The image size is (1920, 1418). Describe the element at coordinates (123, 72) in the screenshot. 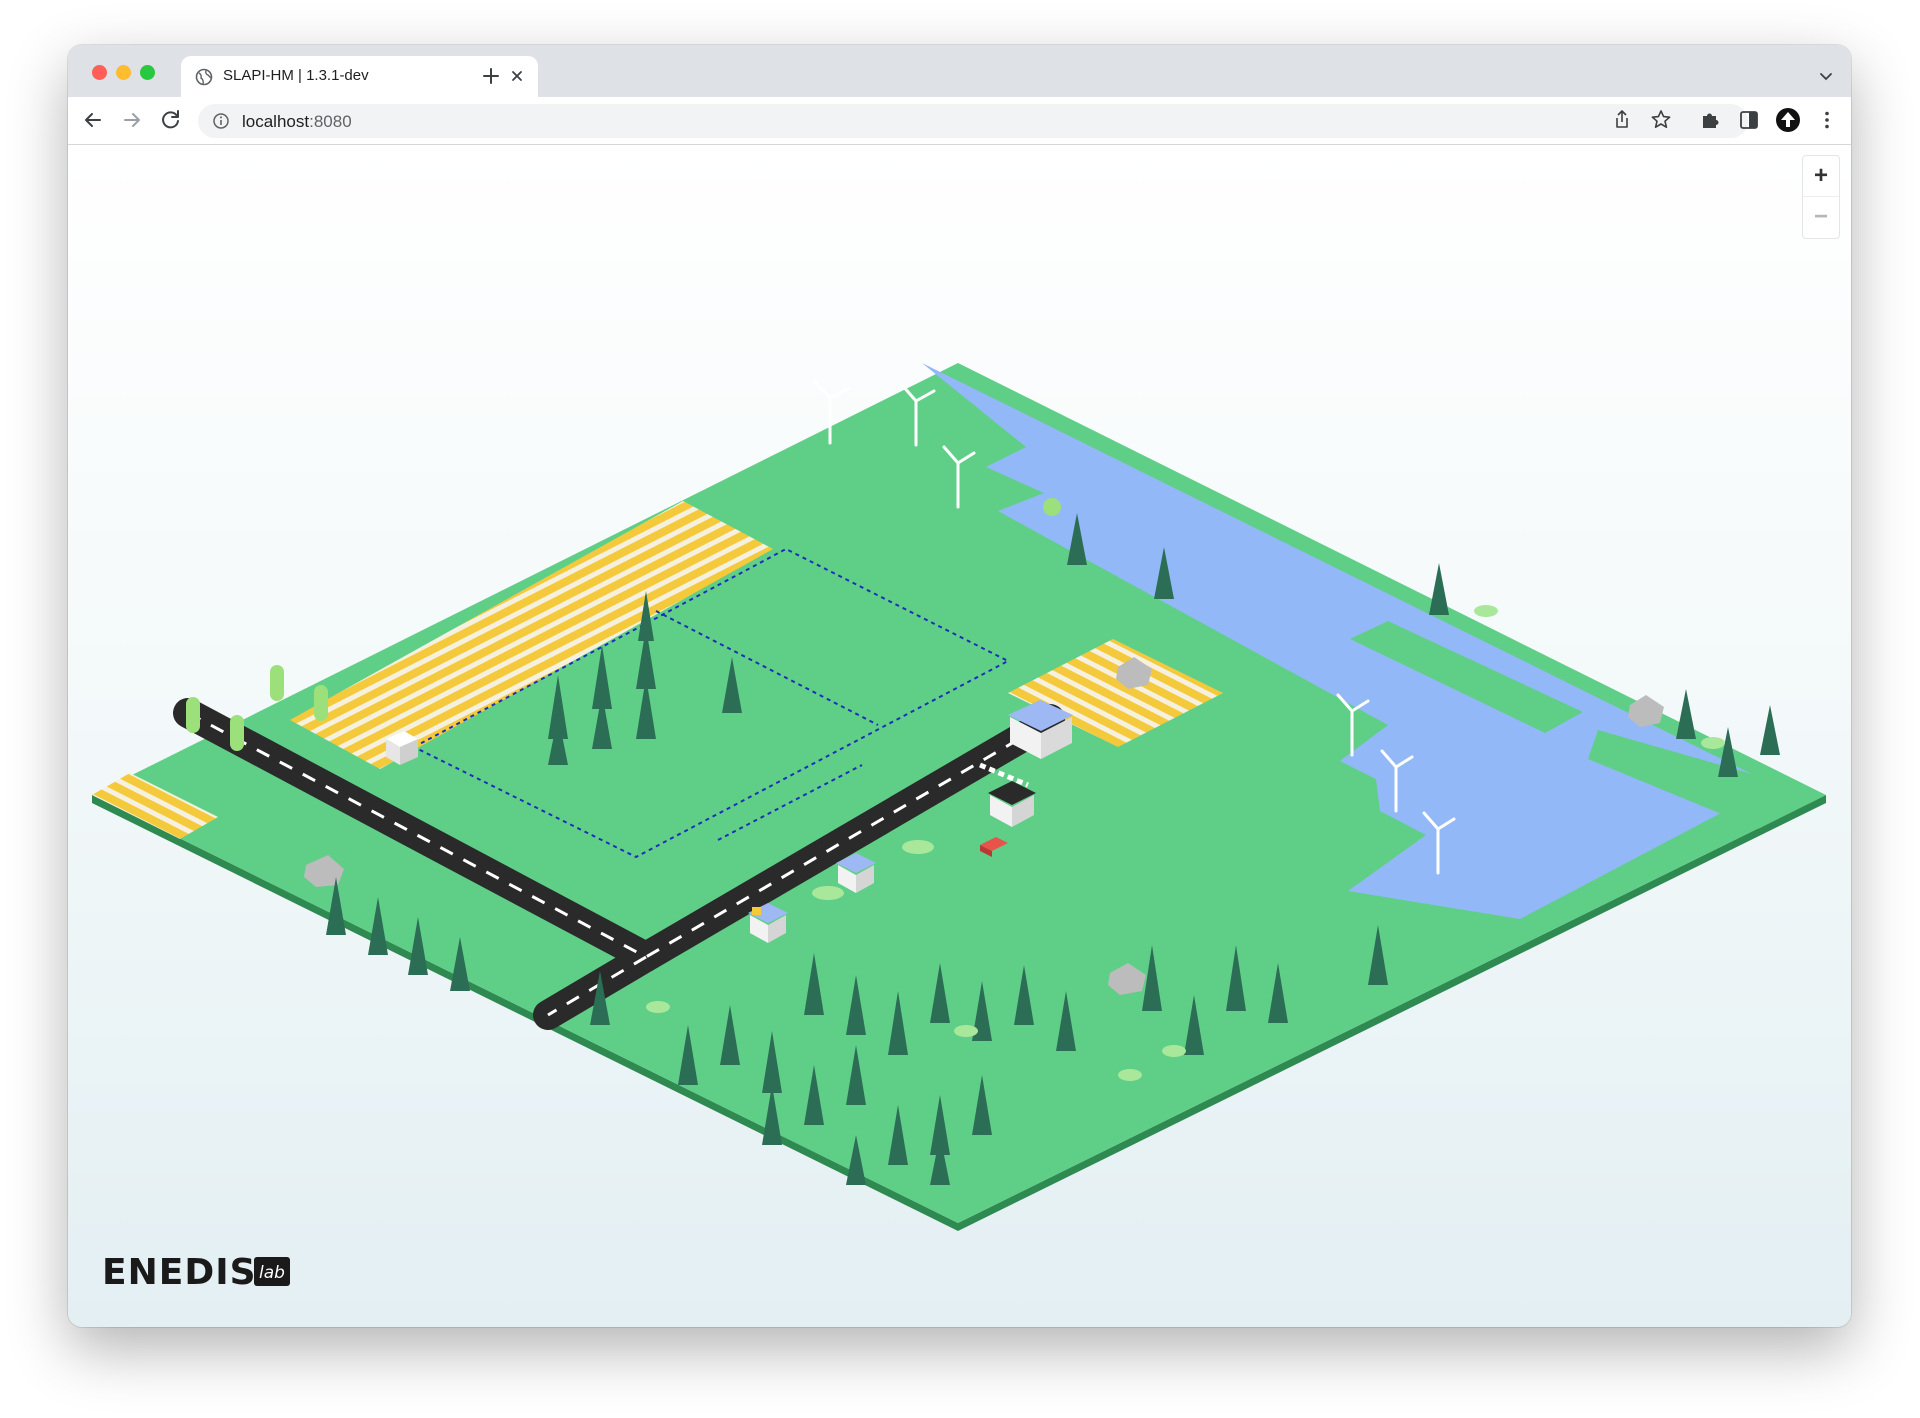

I see `minimize-window-button` at that location.